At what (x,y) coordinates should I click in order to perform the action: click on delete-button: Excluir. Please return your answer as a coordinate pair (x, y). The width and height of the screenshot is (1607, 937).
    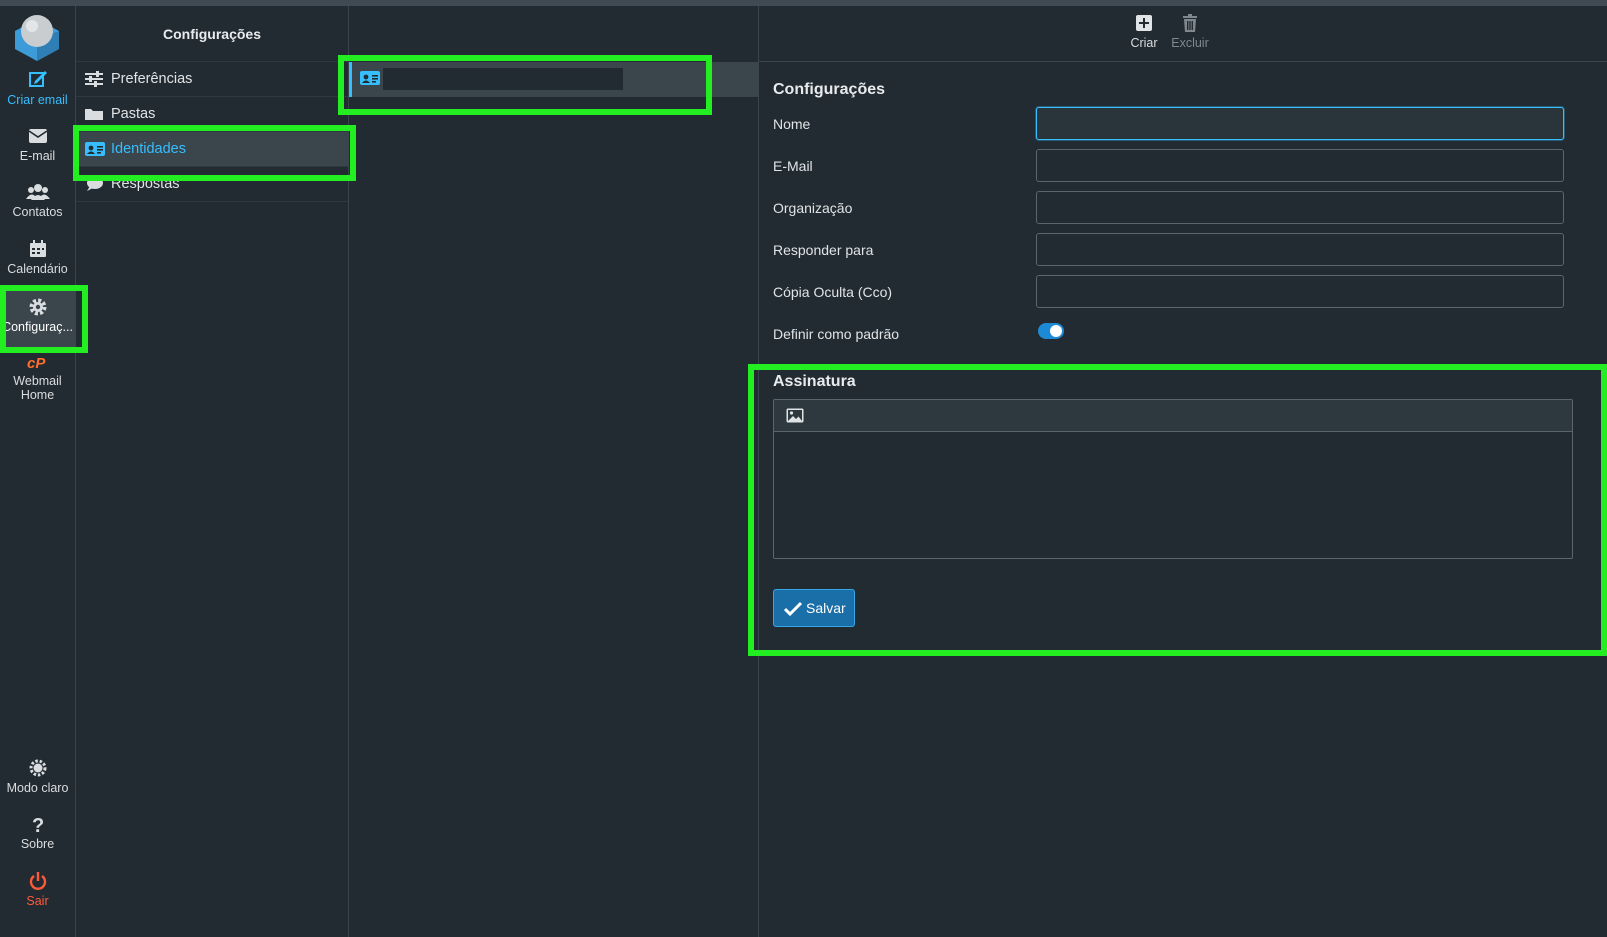
    Looking at the image, I should click on (1190, 32).